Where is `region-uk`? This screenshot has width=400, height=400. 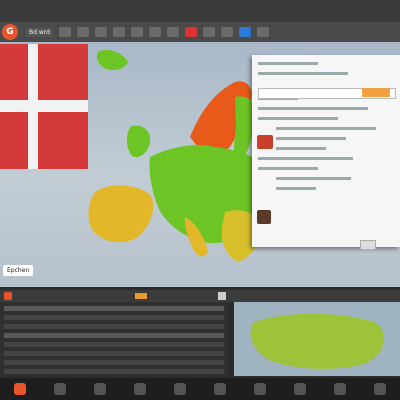
region-uk is located at coordinates (138, 141).